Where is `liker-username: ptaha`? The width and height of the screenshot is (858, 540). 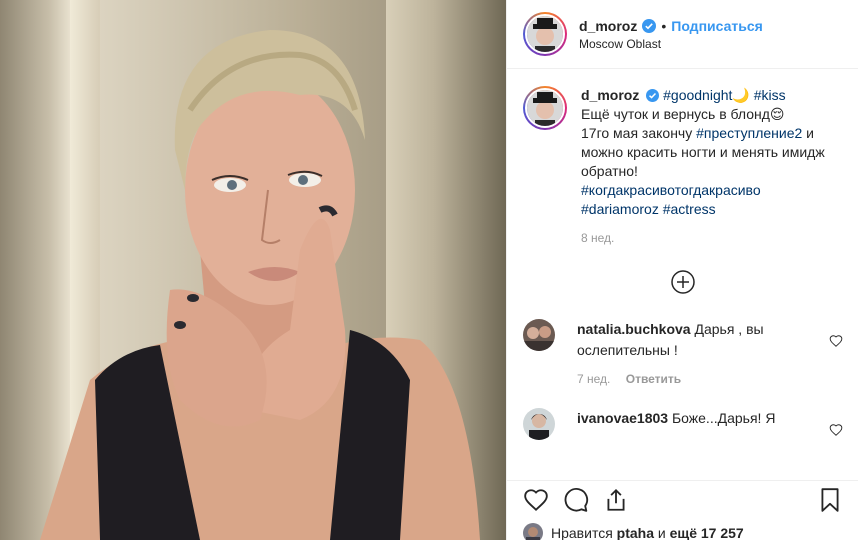
liker-username: ptaha is located at coordinates (635, 532).